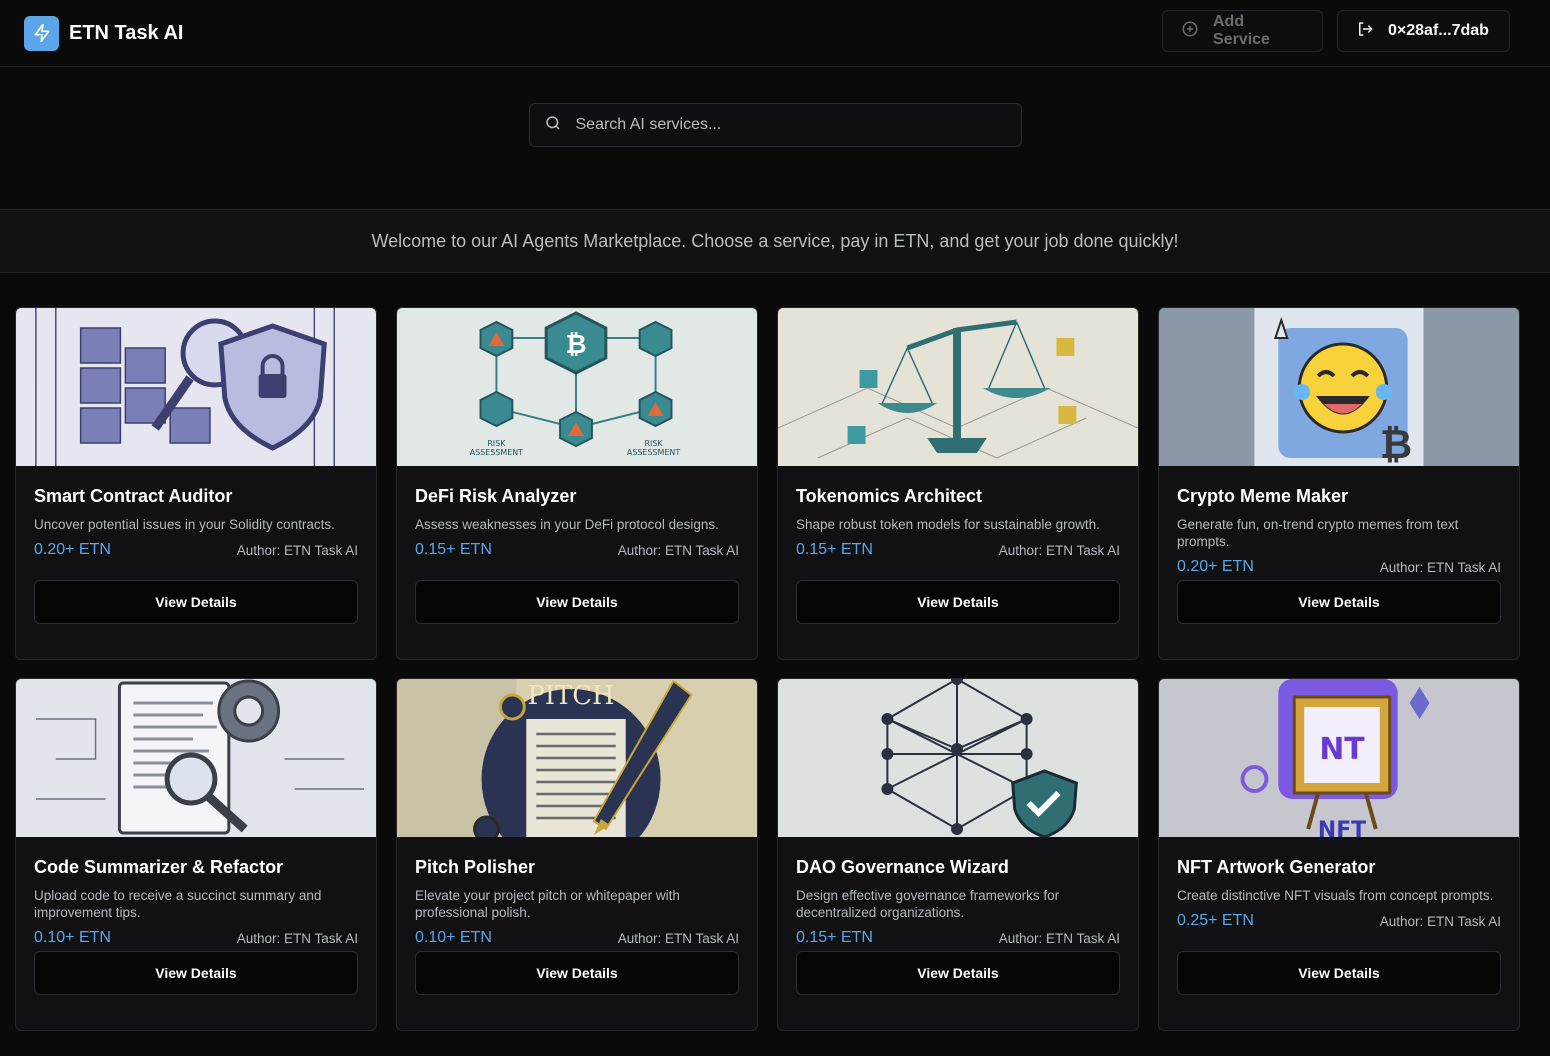 This screenshot has width=1550, height=1056. I want to click on search-bar, so click(775, 125).